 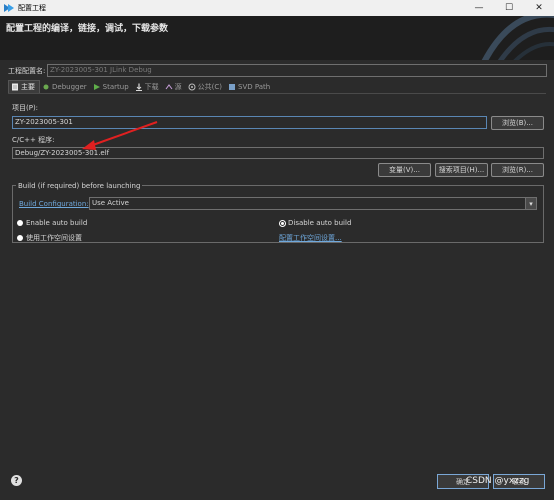 What do you see at coordinates (320, 223) in the screenshot?
I see `disable-auto-build-label: Disable auto build` at bounding box center [320, 223].